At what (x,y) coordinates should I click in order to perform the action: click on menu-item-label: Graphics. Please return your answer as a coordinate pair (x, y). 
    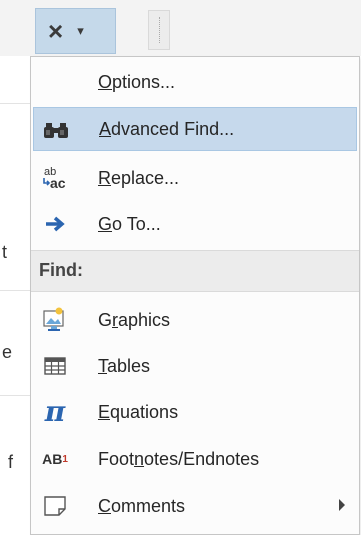
    Looking at the image, I should click on (134, 320).